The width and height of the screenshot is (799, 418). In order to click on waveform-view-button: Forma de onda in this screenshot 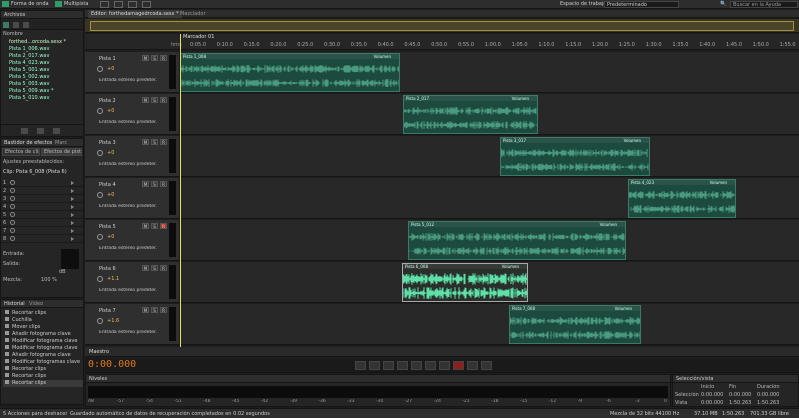, I will do `click(25, 4)`.